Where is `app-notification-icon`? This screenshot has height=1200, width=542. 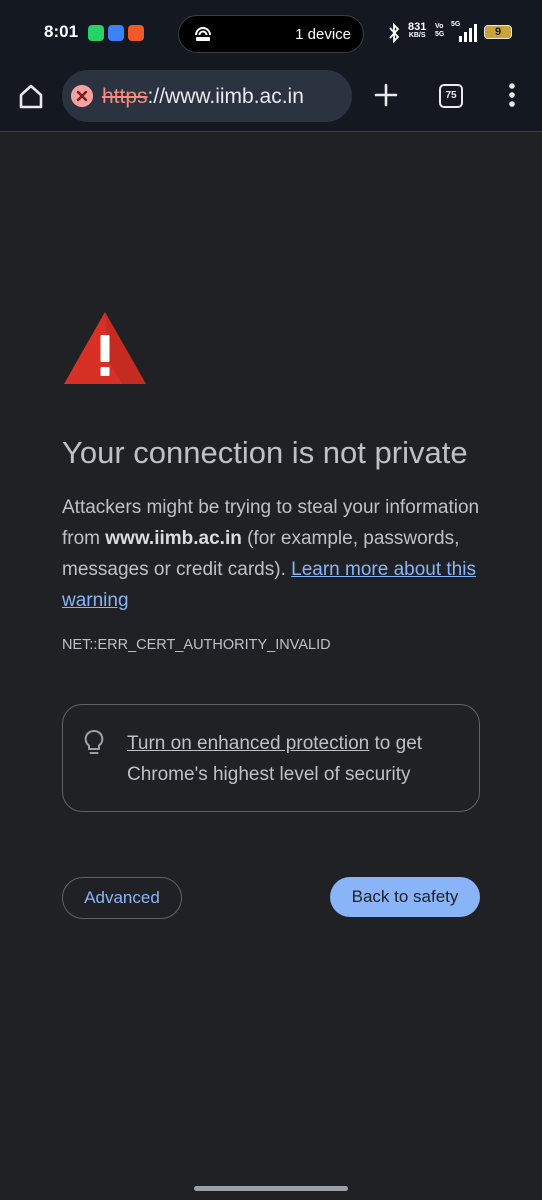 app-notification-icon is located at coordinates (116, 33).